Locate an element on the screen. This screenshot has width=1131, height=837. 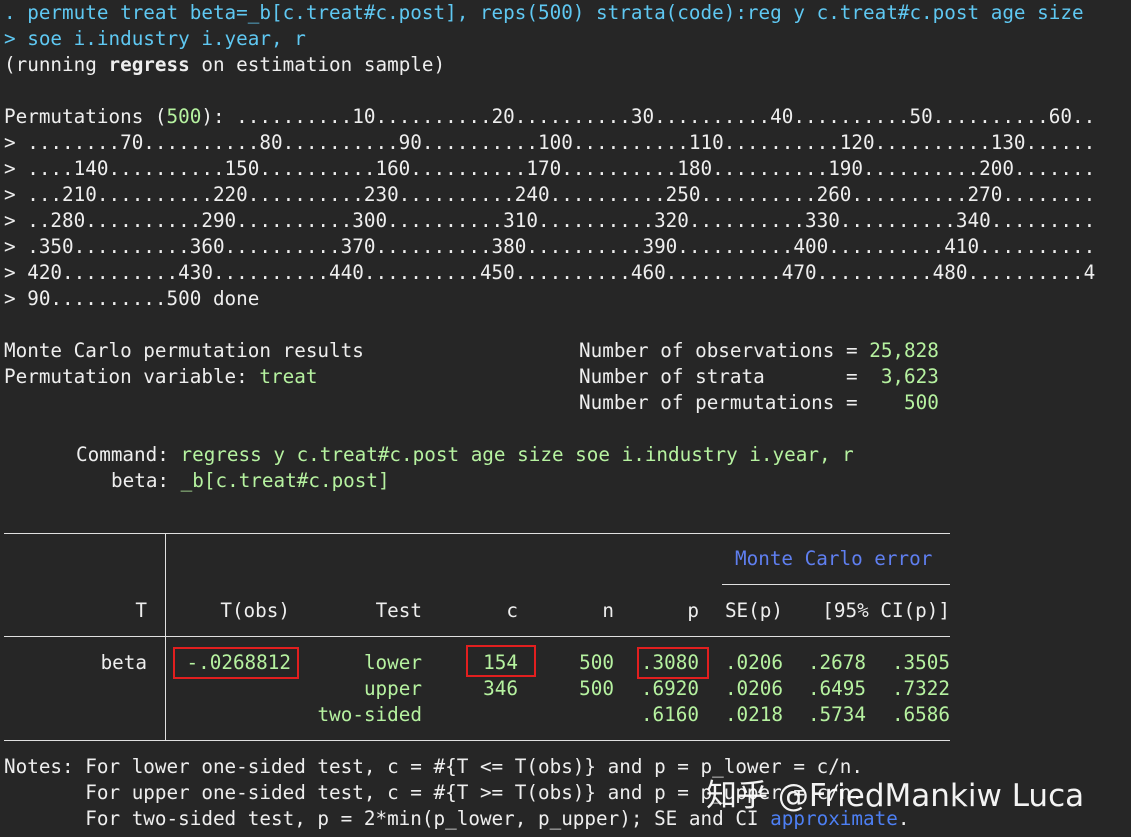
beta-info: beta: _b[c.treat#c.post] is located at coordinates (250, 481).